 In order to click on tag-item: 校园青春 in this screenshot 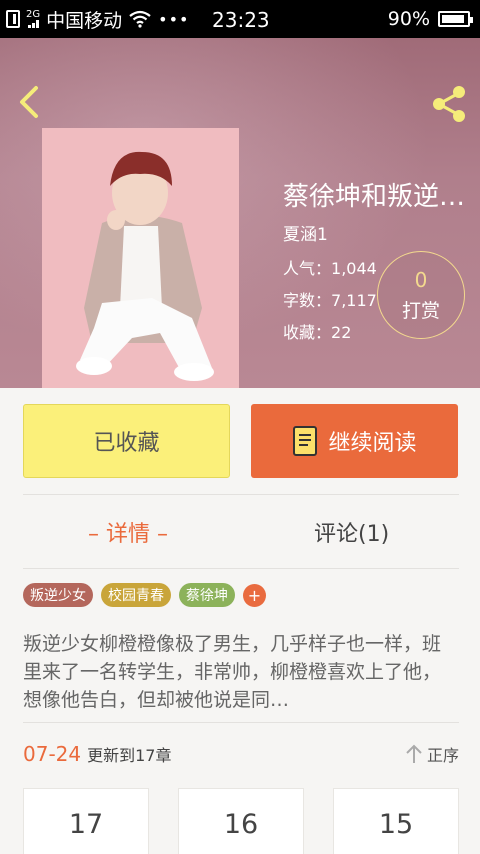, I will do `click(136, 595)`.